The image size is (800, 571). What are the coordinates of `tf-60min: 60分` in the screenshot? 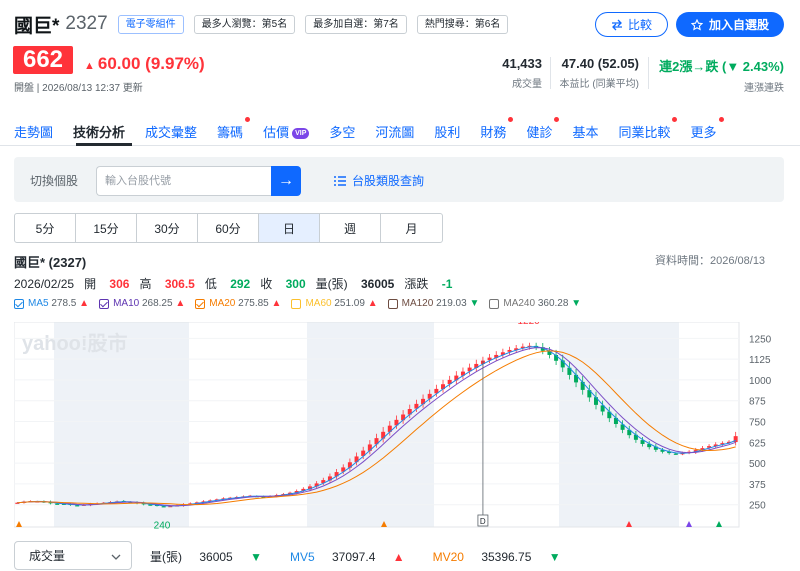 It's located at (228, 228).